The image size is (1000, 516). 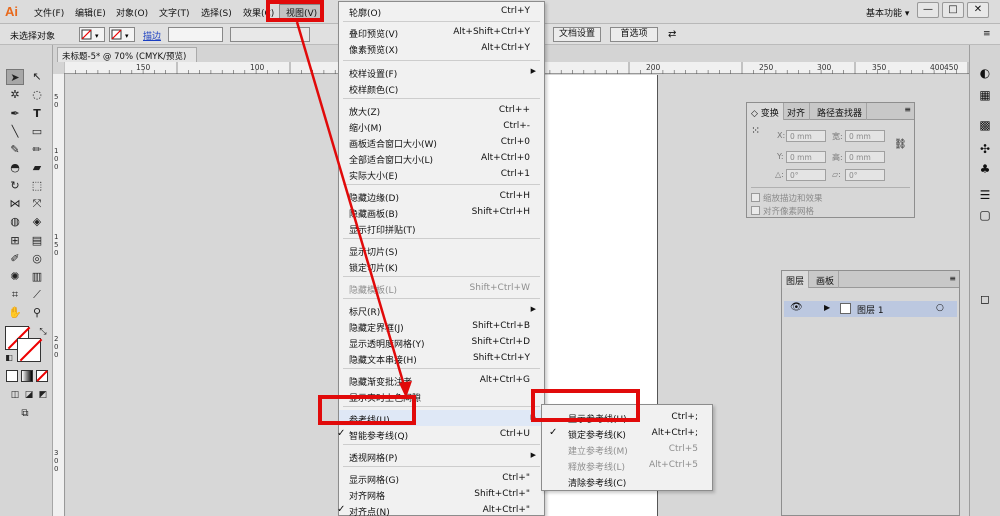 I want to click on view-menu-item: 隐藏边缘(D) Ctrl+H, so click(x=441, y=196).